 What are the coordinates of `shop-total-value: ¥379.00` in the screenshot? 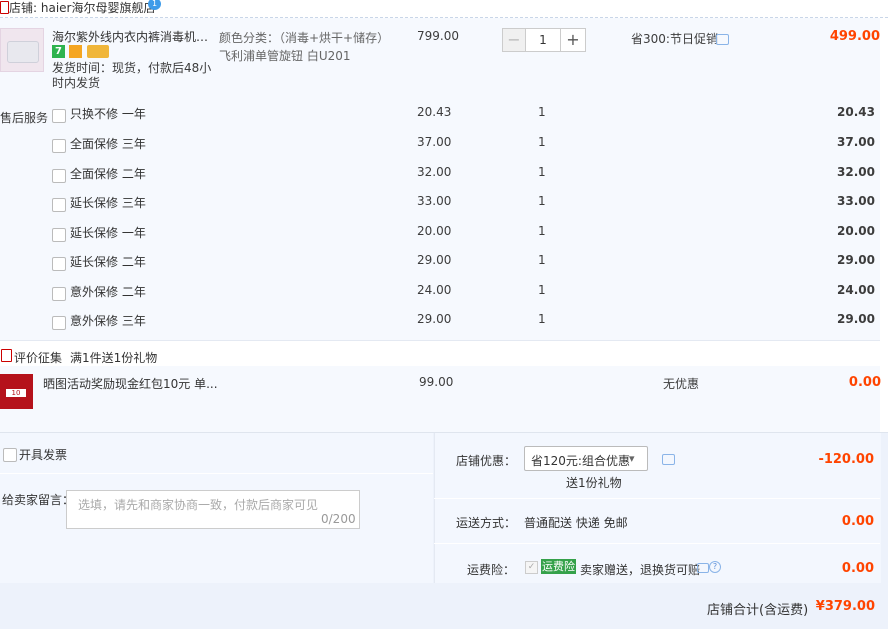 It's located at (845, 606).